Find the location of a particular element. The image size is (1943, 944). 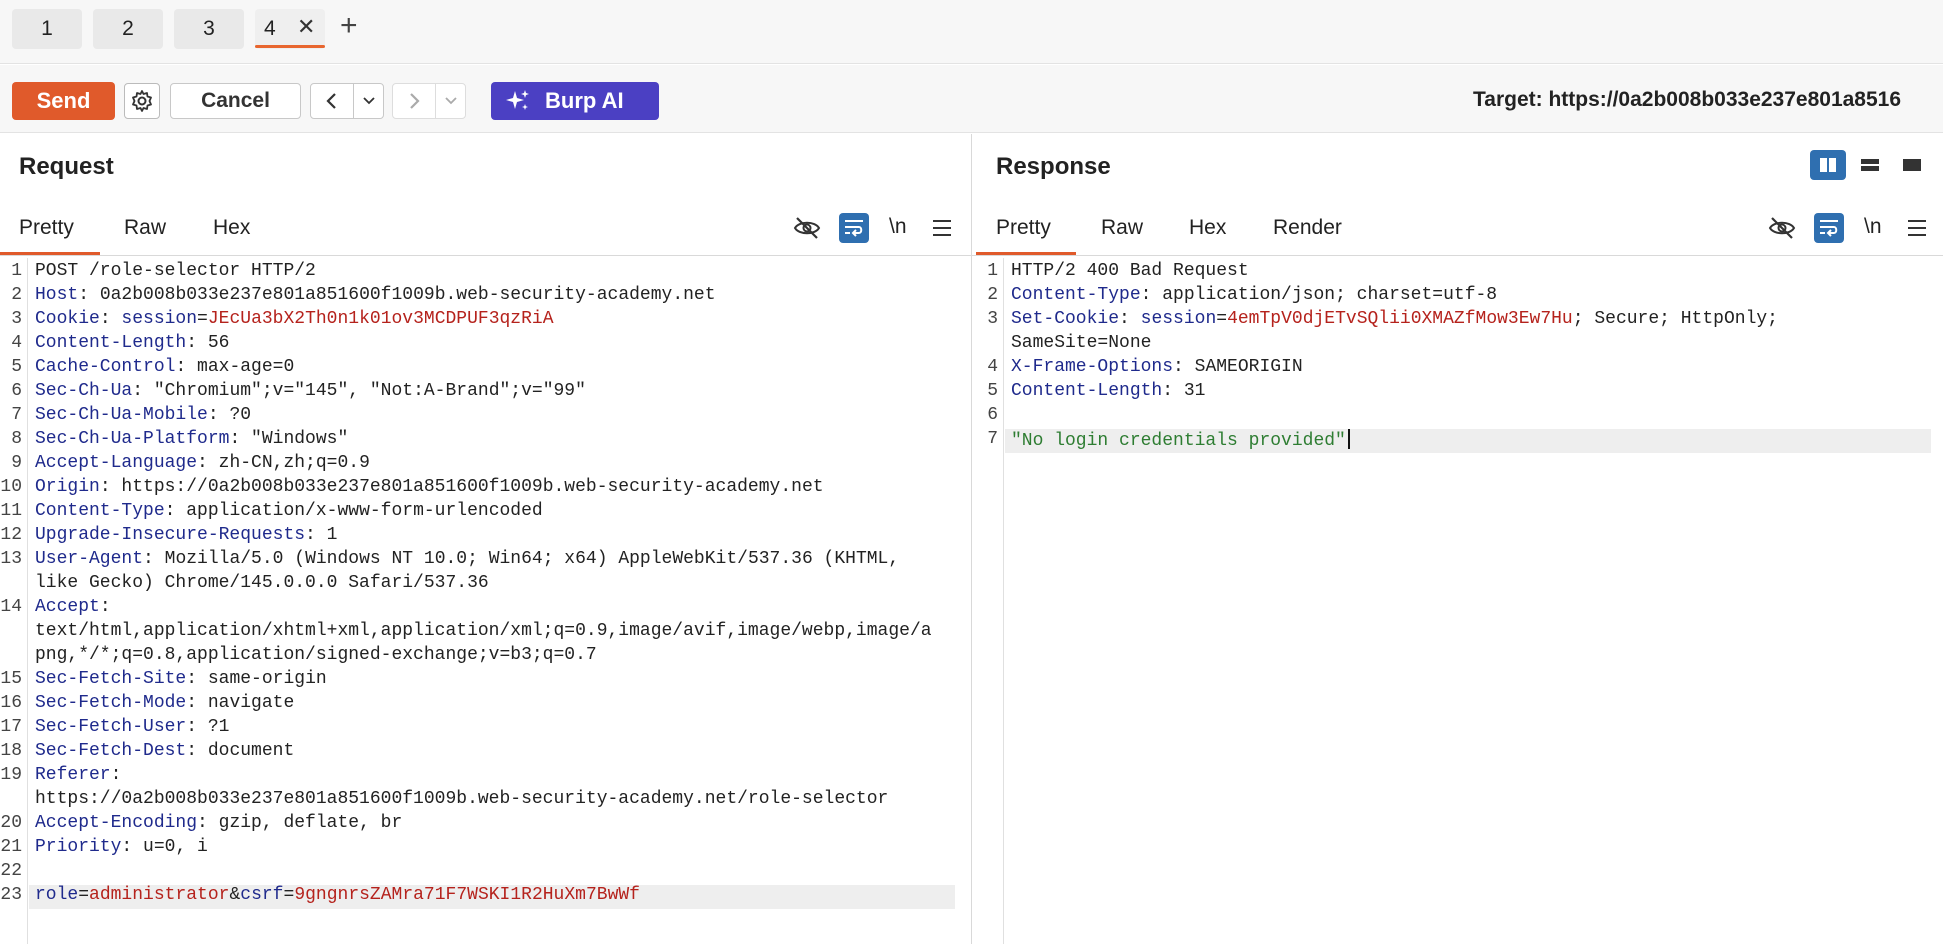

request-tab-raw: Raw is located at coordinates (145, 228).